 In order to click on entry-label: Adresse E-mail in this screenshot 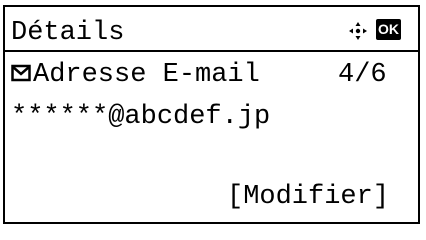, I will do `click(146, 75)`.